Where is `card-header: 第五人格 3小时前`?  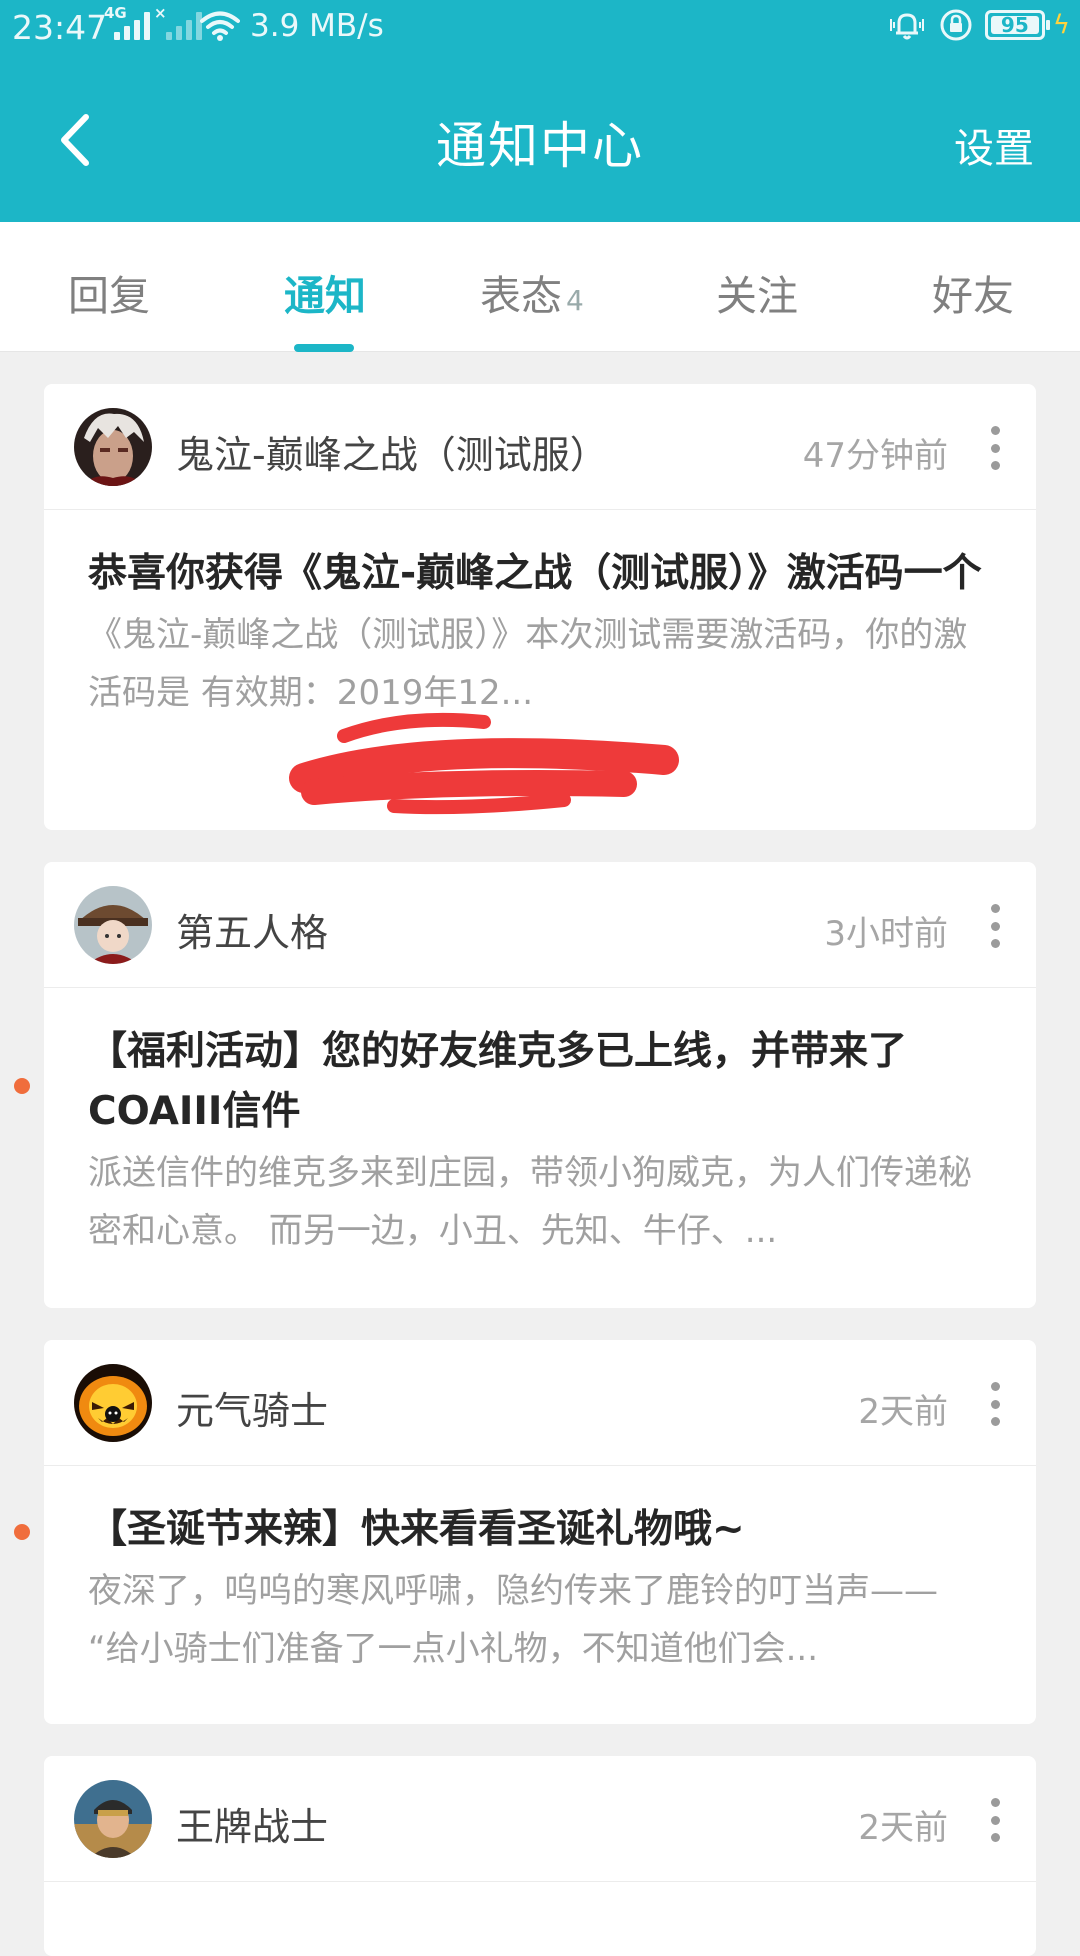
card-header: 第五人格 3小时前 is located at coordinates (540, 925).